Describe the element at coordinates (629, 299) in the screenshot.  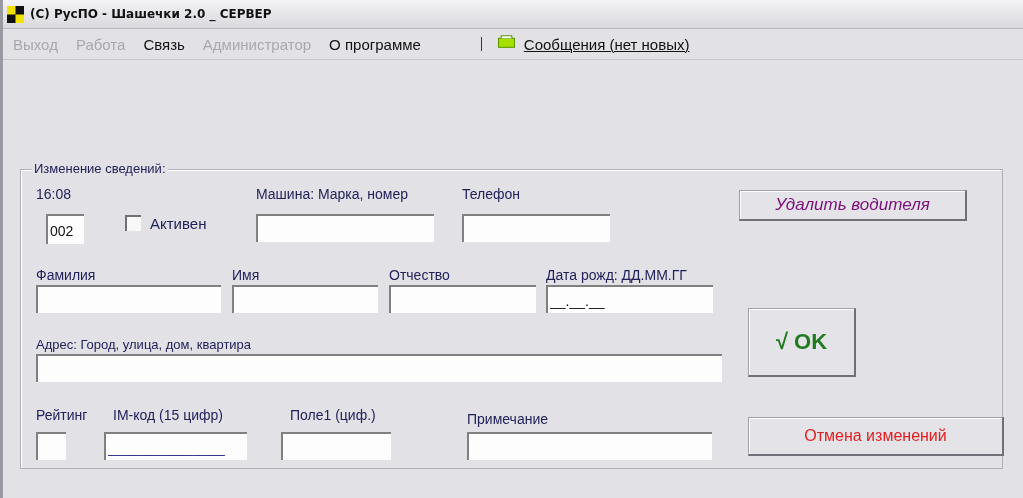
I see `input-field: __.__.__` at that location.